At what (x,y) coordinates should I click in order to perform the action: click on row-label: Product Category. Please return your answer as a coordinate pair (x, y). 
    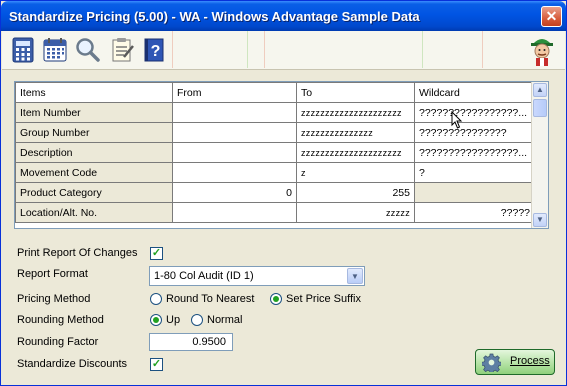
    Looking at the image, I should click on (94, 192).